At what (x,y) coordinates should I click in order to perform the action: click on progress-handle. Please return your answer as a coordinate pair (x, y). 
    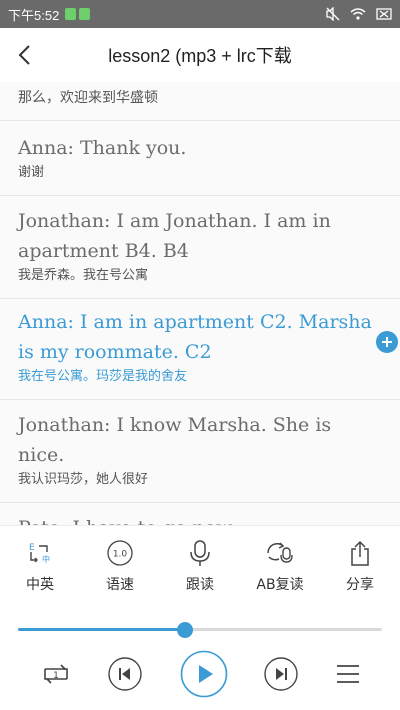
    Looking at the image, I should click on (185, 630).